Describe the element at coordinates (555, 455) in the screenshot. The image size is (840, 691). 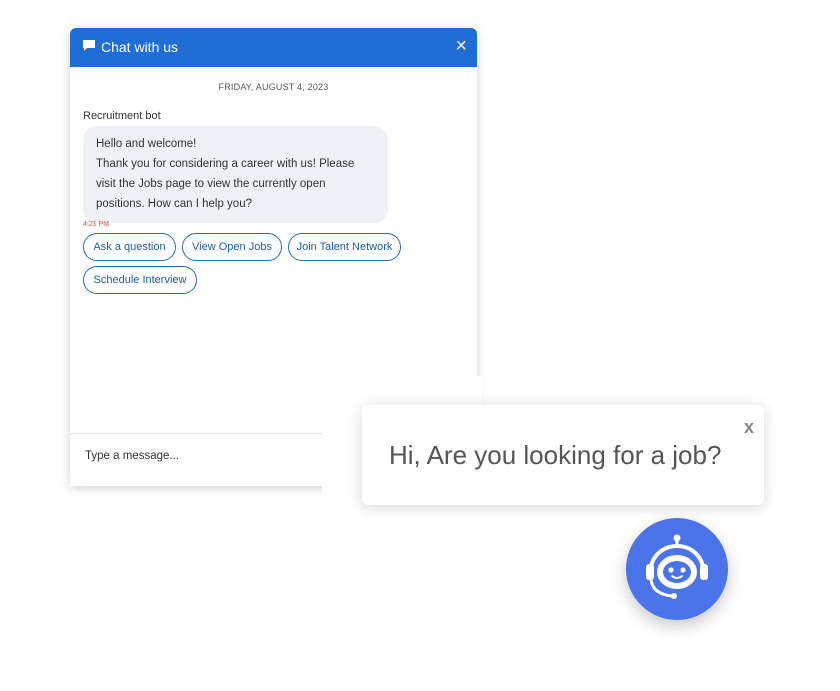
I see `greeting-text: Hi, Are you looking for a job?` at that location.